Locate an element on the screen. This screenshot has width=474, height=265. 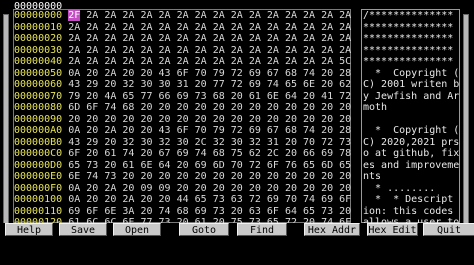
row-address: 000000E0 is located at coordinates (38, 176).